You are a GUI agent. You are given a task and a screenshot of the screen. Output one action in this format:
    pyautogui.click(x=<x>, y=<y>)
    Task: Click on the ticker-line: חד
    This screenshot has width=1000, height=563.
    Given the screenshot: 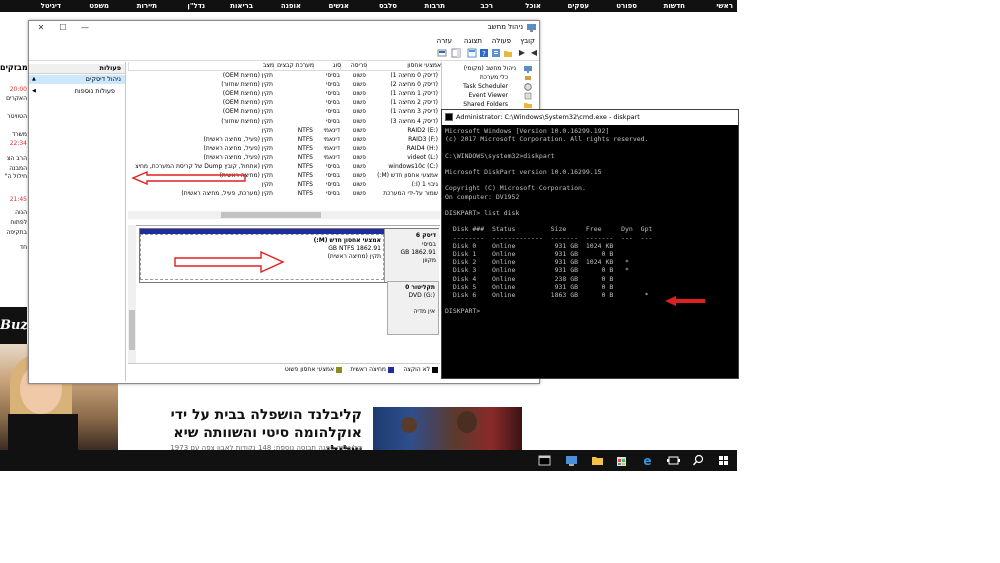 What is the action you would take?
    pyautogui.click(x=13, y=247)
    